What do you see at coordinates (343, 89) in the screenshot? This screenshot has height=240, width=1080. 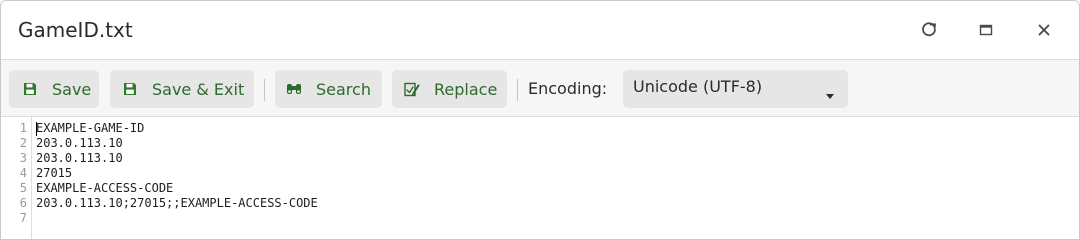 I see `search-label: Search` at bounding box center [343, 89].